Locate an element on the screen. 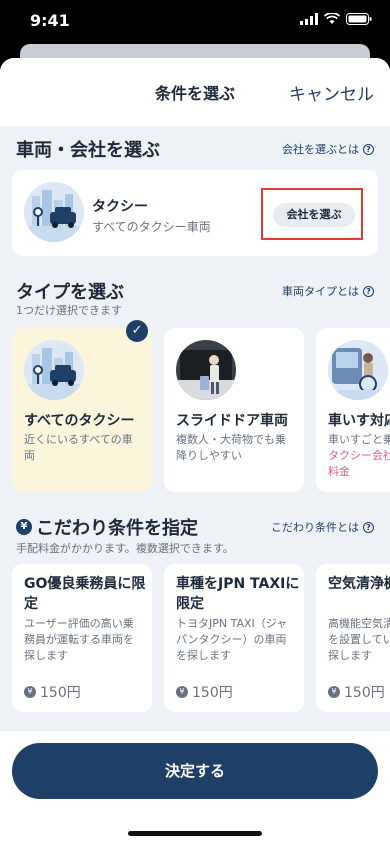  preference-description: 高機能空気清浄機などを設置している車両を探します is located at coordinates (359, 639).